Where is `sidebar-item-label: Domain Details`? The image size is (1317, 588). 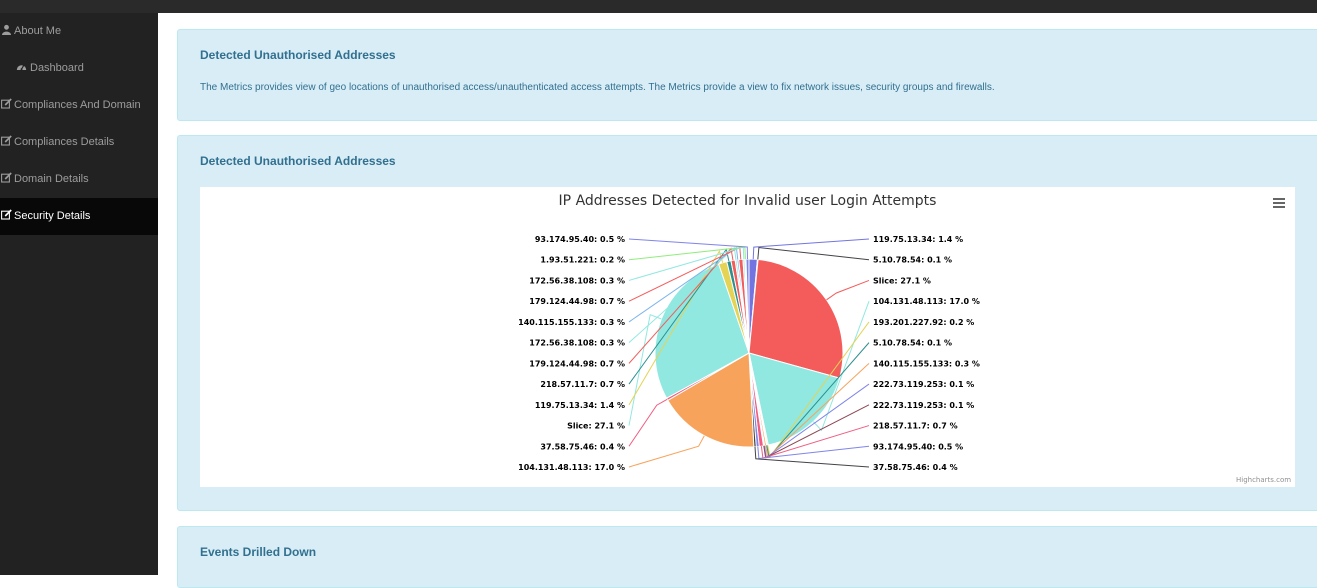 sidebar-item-label: Domain Details is located at coordinates (51, 179).